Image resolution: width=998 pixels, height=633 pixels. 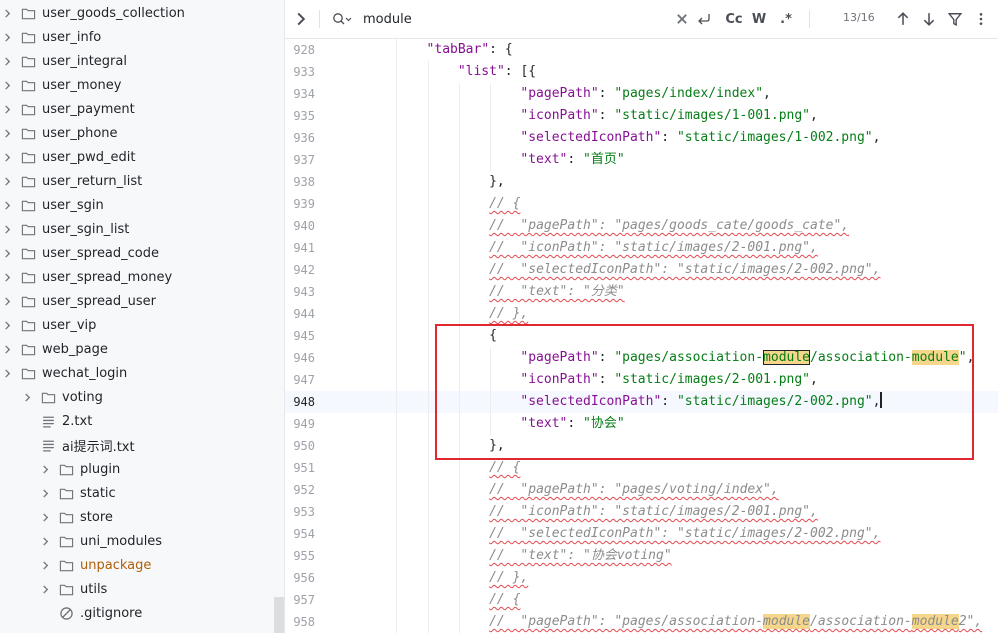 What do you see at coordinates (137, 277) in the screenshot?
I see `tree-folder-item: user_spread_money` at bounding box center [137, 277].